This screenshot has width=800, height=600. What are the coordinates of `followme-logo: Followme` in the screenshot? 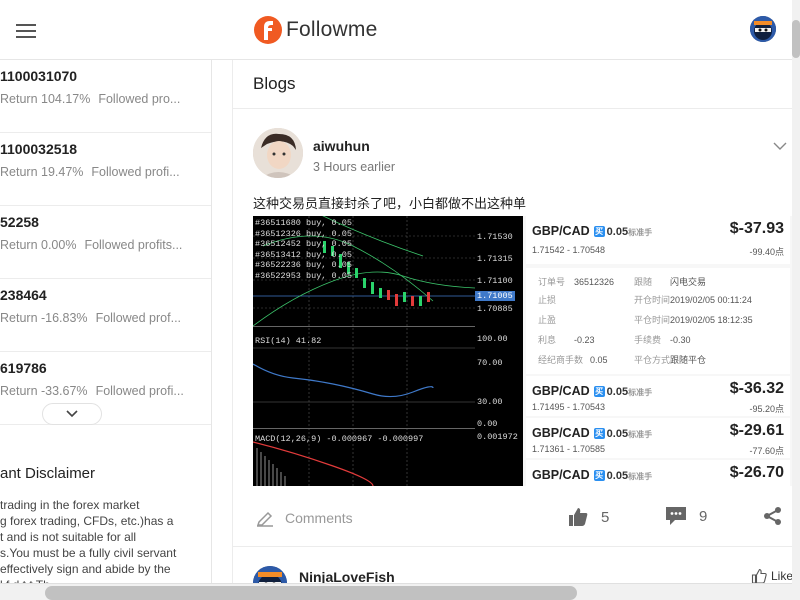 It's located at (315, 30).